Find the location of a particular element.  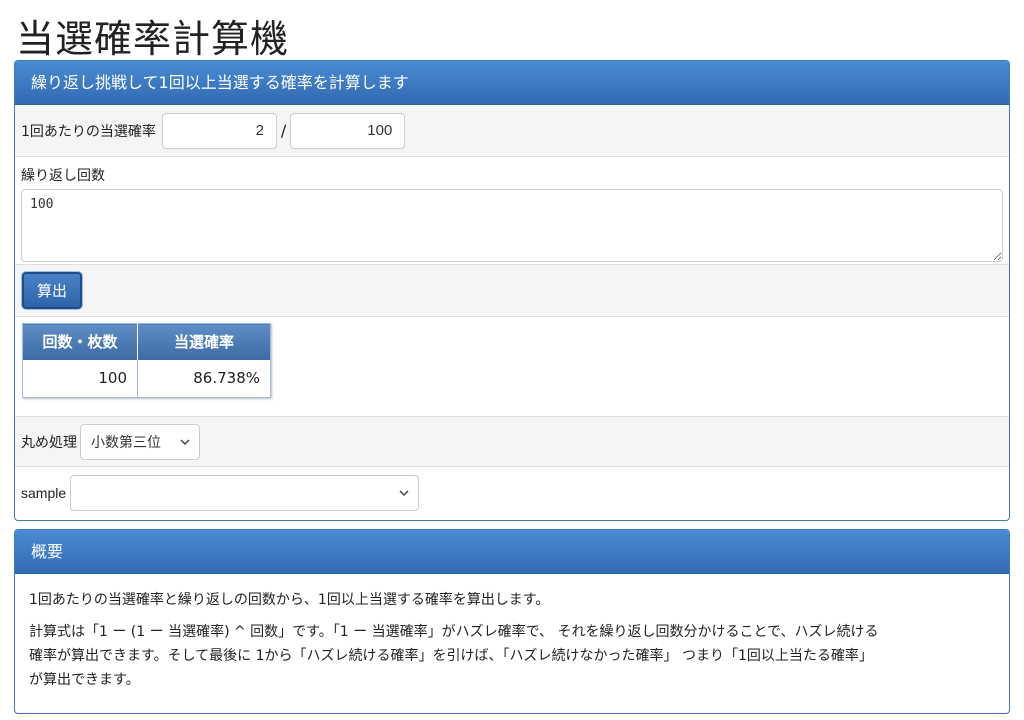

page-title: 当選確率計算機 is located at coordinates (153, 39).